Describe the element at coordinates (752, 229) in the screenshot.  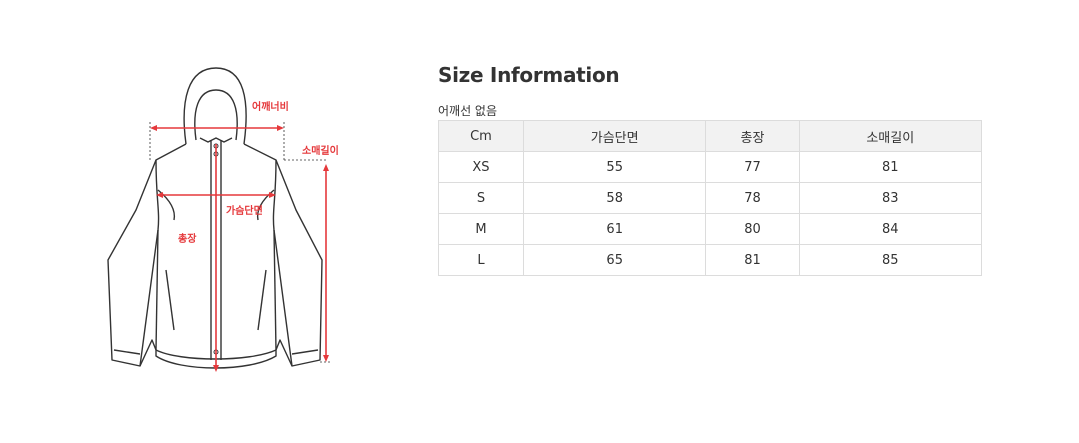
I see `length-cell: 80` at that location.